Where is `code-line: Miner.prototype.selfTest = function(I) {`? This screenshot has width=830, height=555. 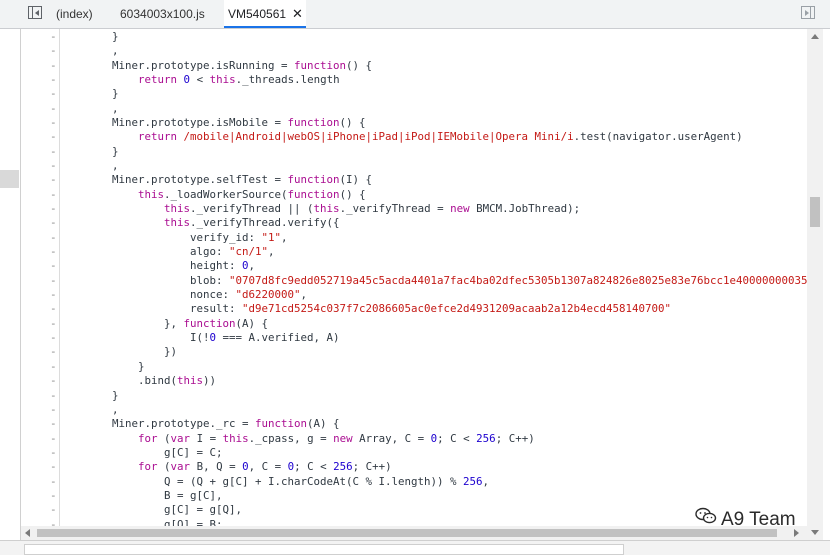 code-line: Miner.prototype.selfTest = function(I) { is located at coordinates (216, 180).